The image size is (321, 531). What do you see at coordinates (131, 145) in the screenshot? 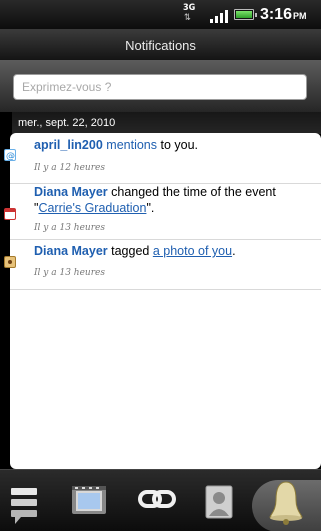
I see `mentions-link: mentions` at bounding box center [131, 145].